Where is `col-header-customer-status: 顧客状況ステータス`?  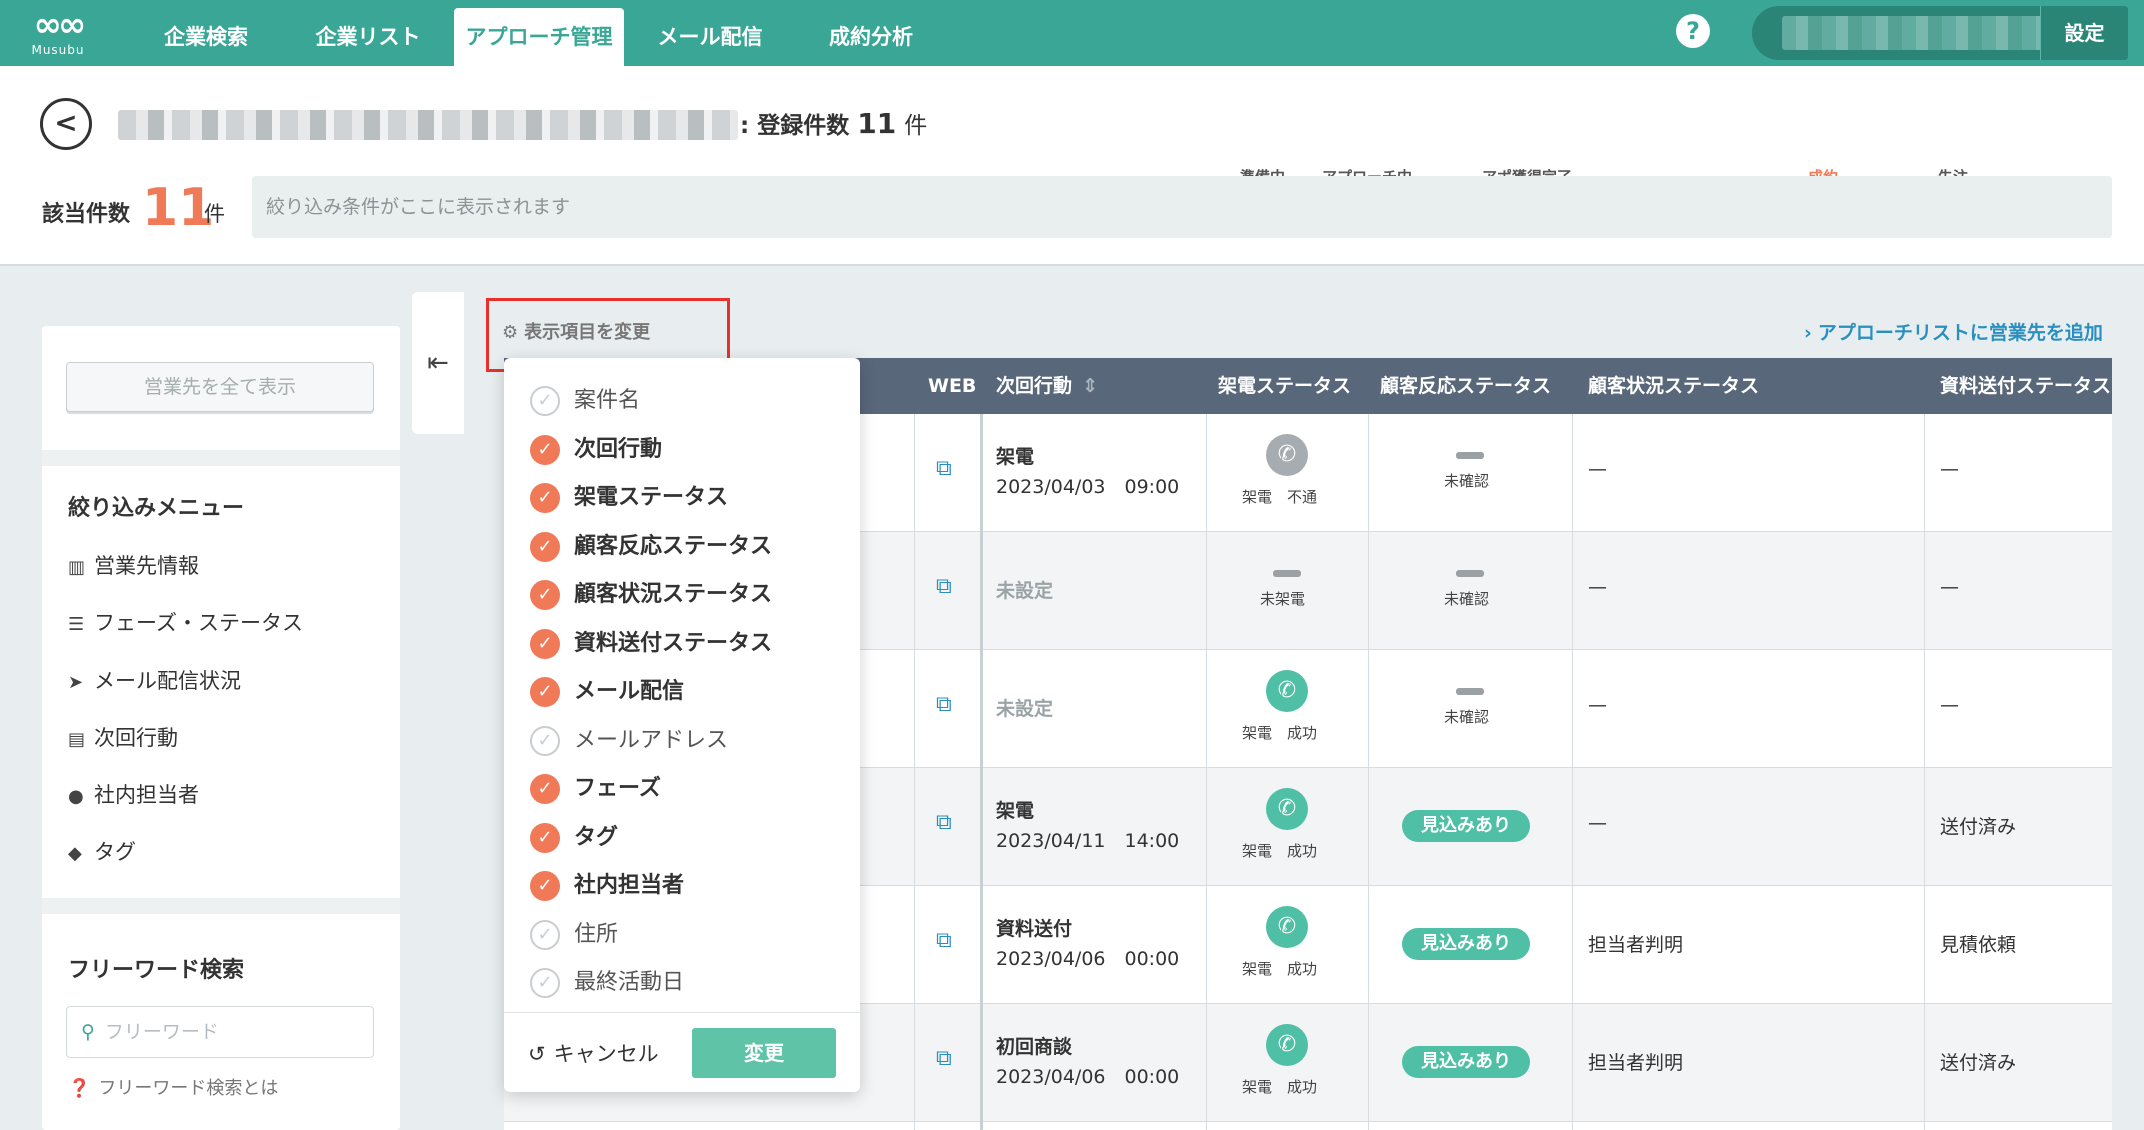 col-header-customer-status: 顧客状況ステータス is located at coordinates (1674, 386).